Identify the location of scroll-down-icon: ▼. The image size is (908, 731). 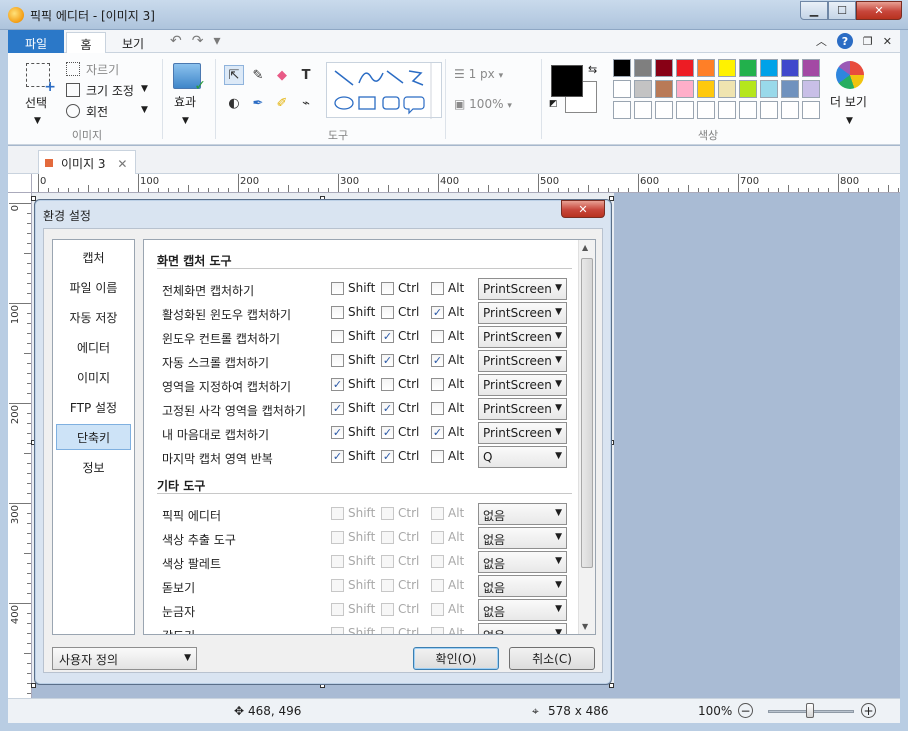
(585, 626).